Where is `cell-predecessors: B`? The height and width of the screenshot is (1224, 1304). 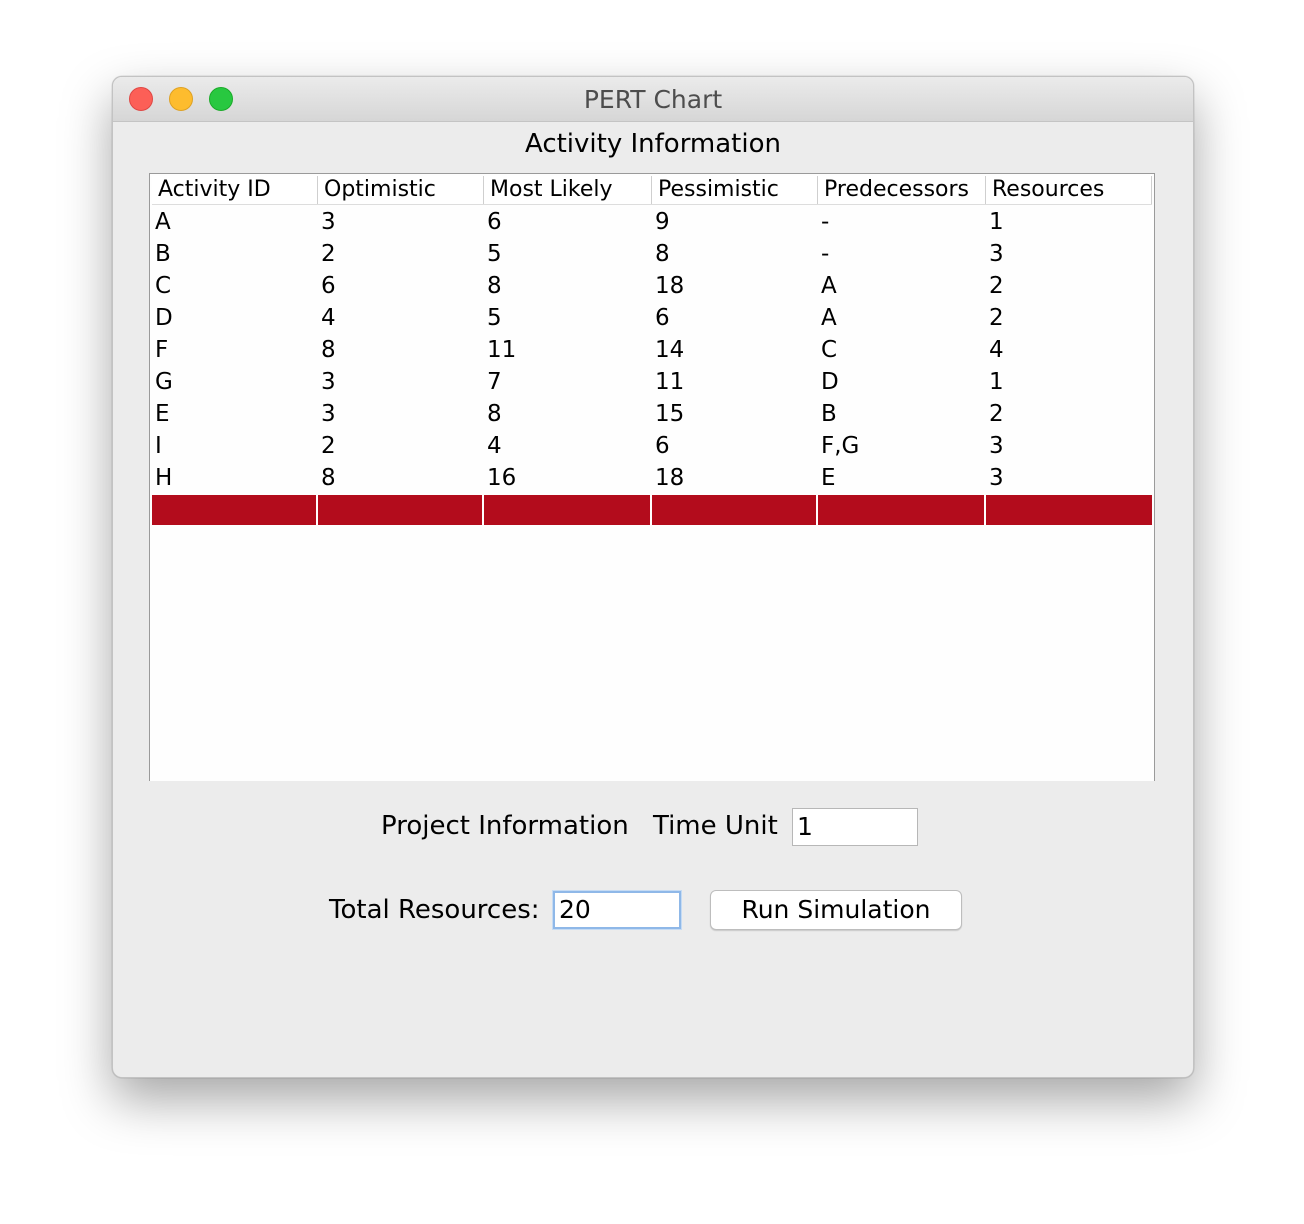
cell-predecessors: B is located at coordinates (902, 414).